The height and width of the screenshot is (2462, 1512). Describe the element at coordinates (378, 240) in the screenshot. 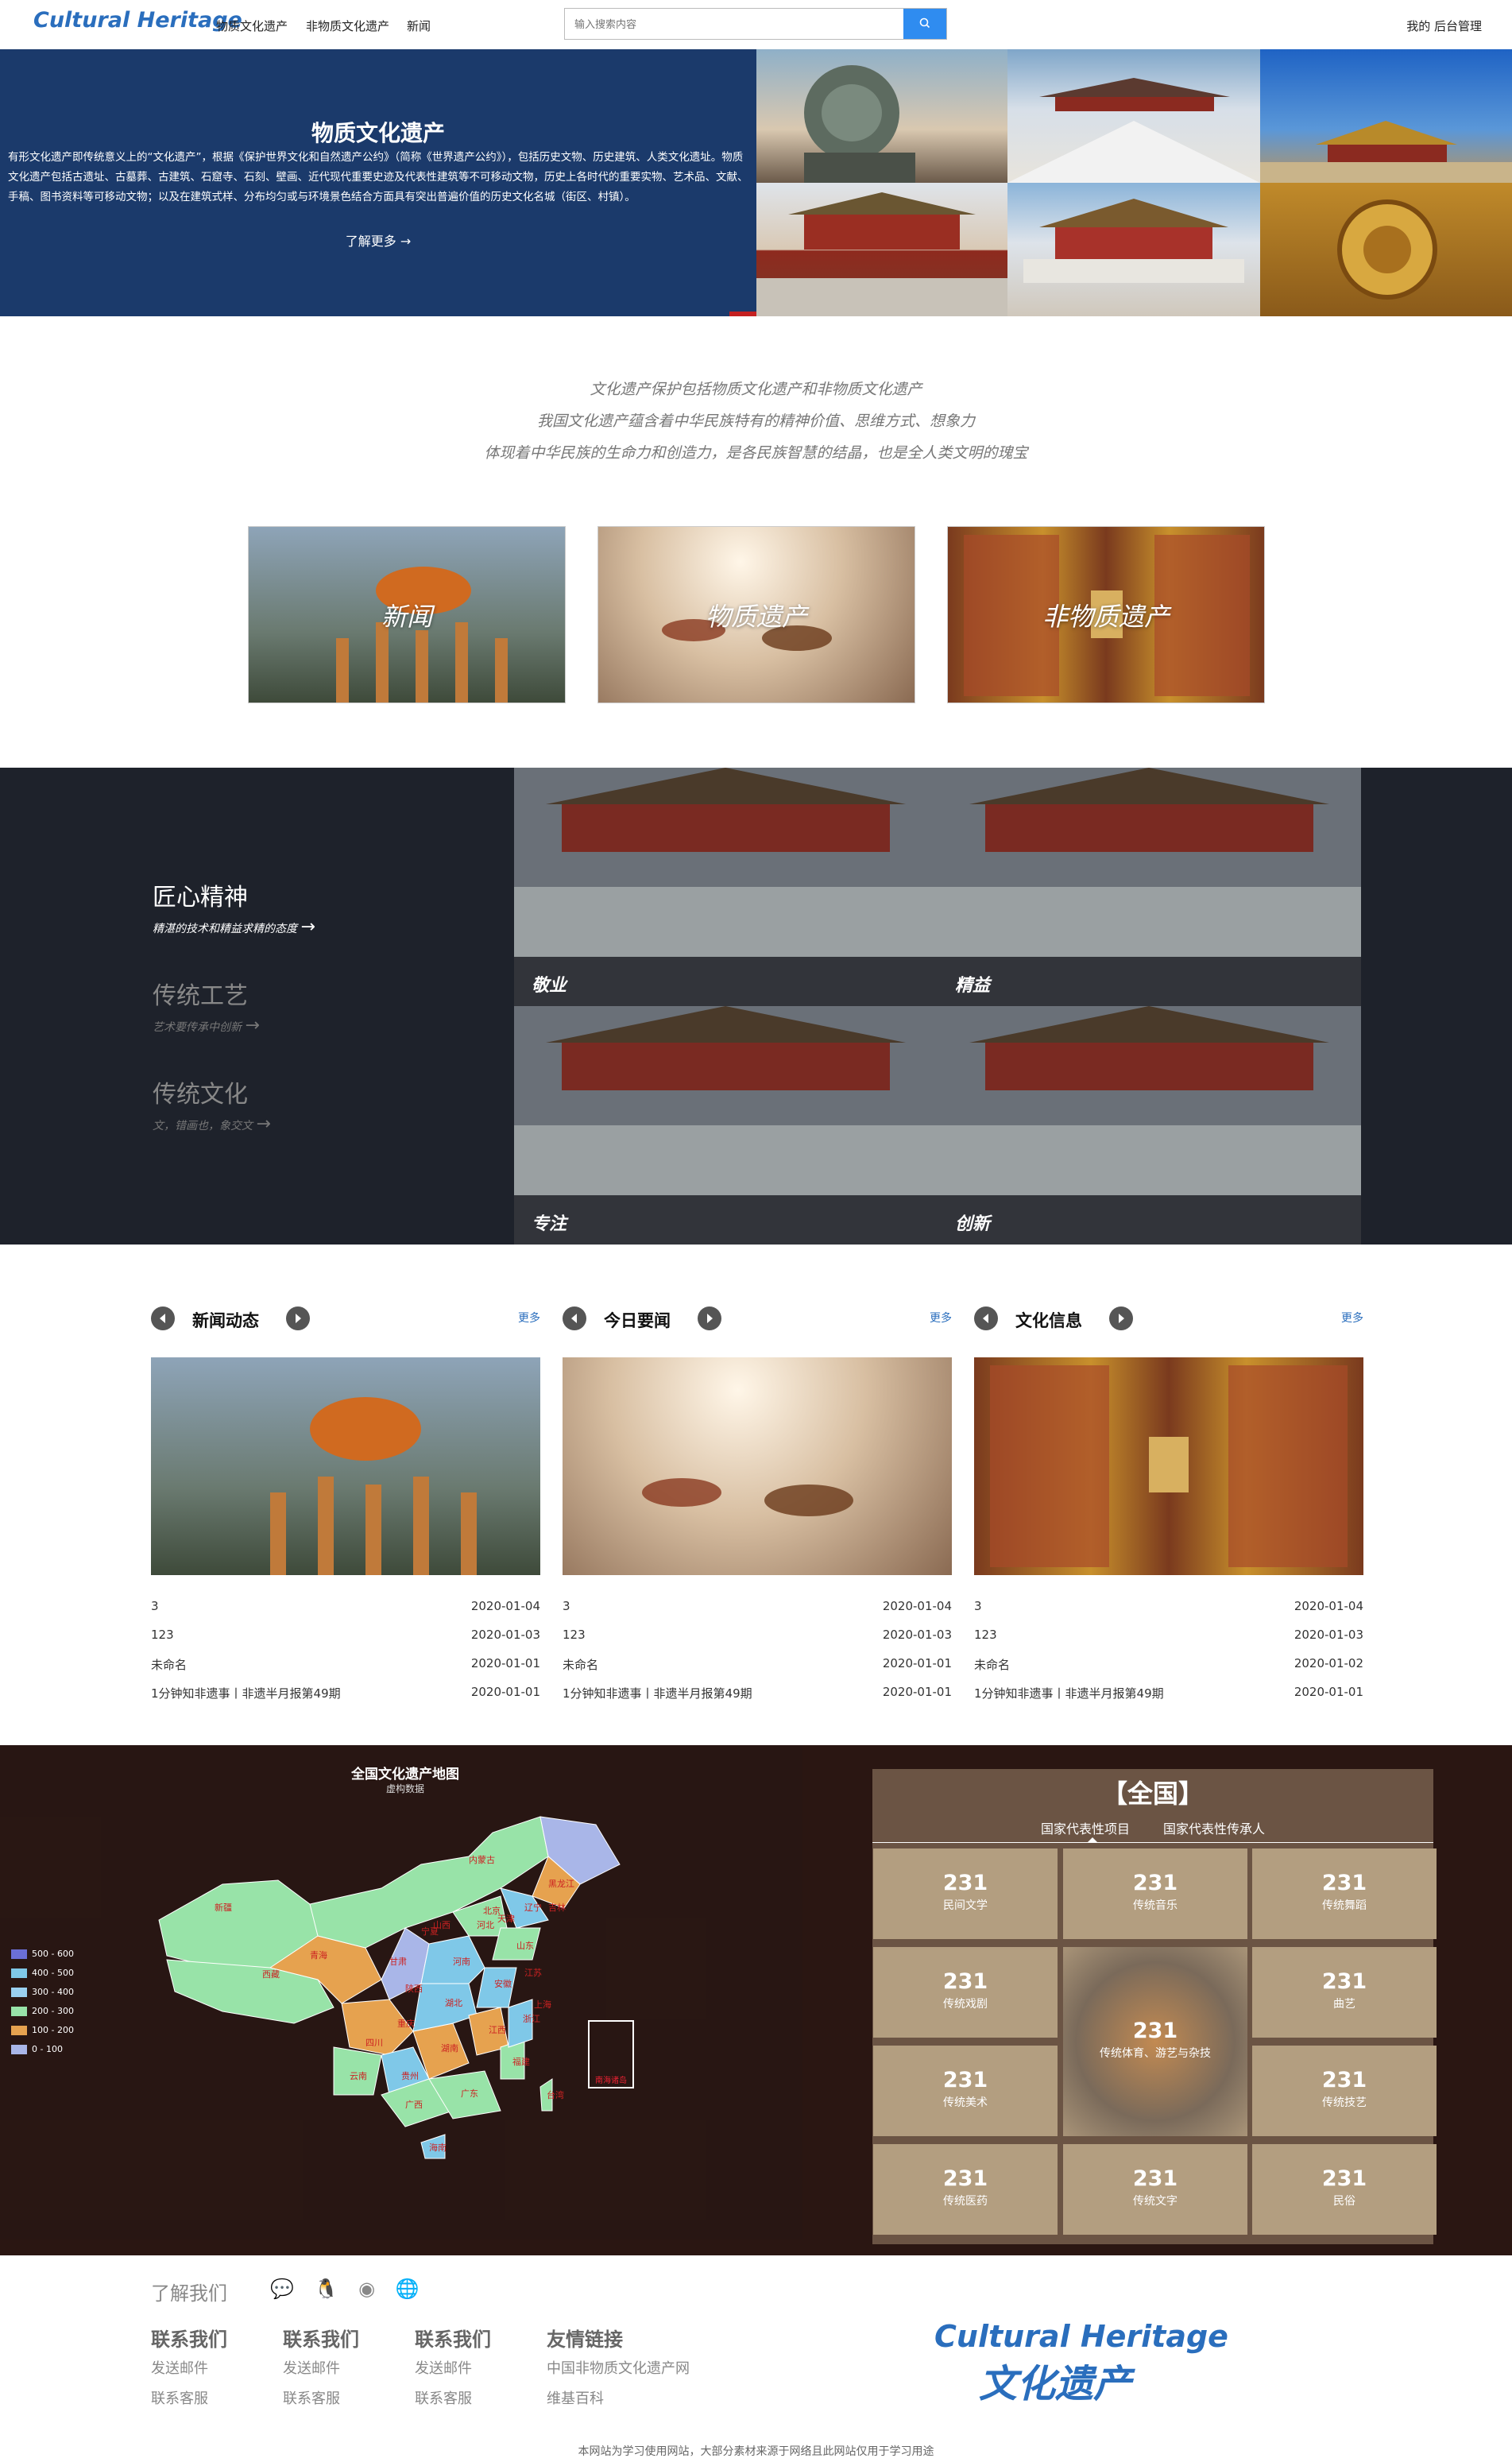

I see `learn-more-link: 了解更多 →` at that location.